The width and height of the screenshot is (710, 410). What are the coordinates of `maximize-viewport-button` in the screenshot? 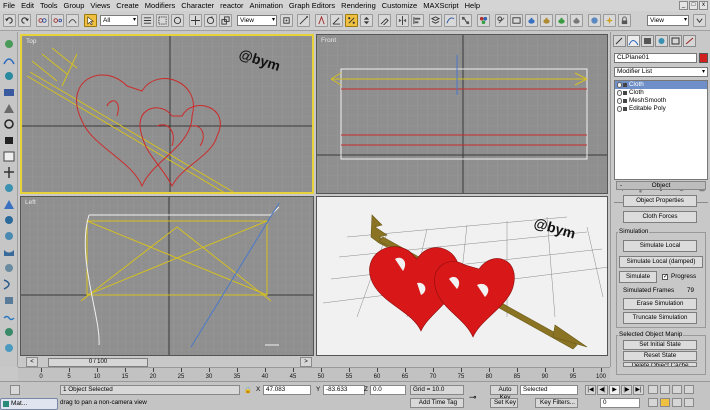 It's located at (689, 402).